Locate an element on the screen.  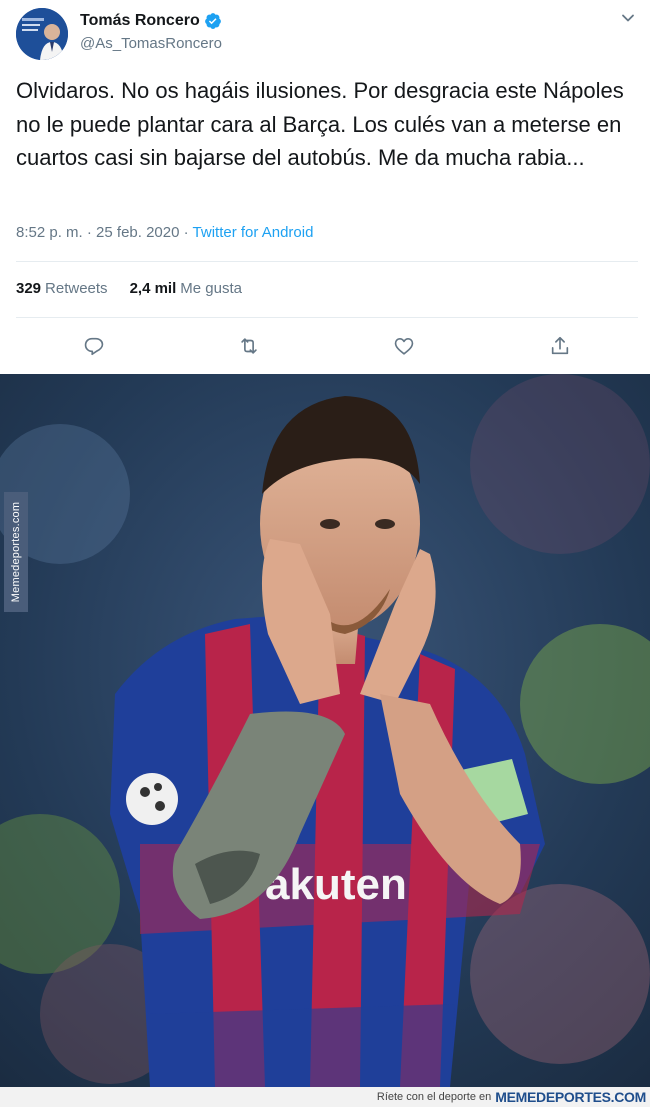
share-button is located at coordinates (560, 346).